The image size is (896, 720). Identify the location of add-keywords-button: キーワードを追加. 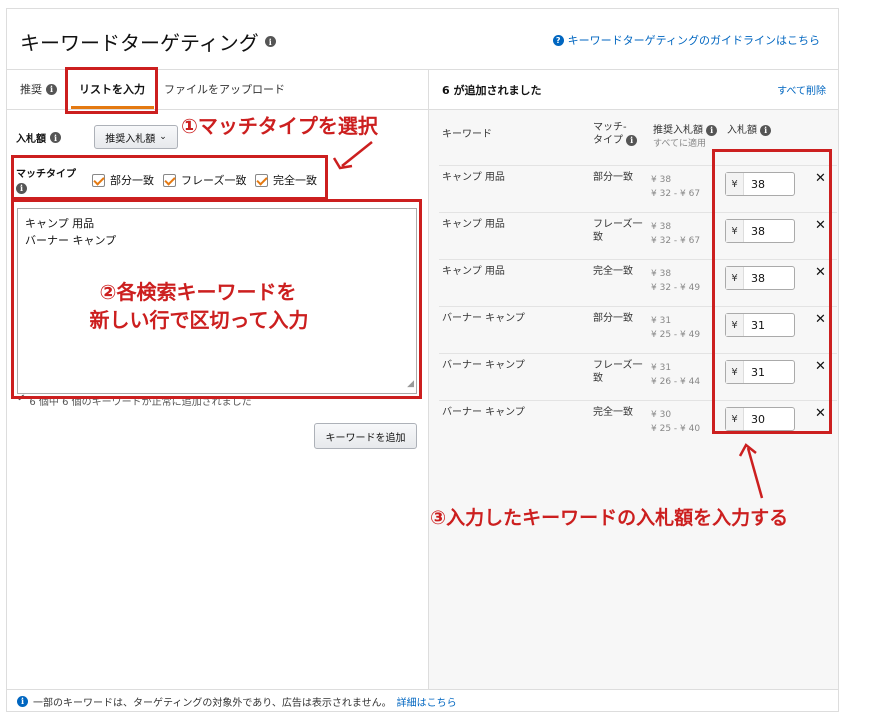
(365, 436).